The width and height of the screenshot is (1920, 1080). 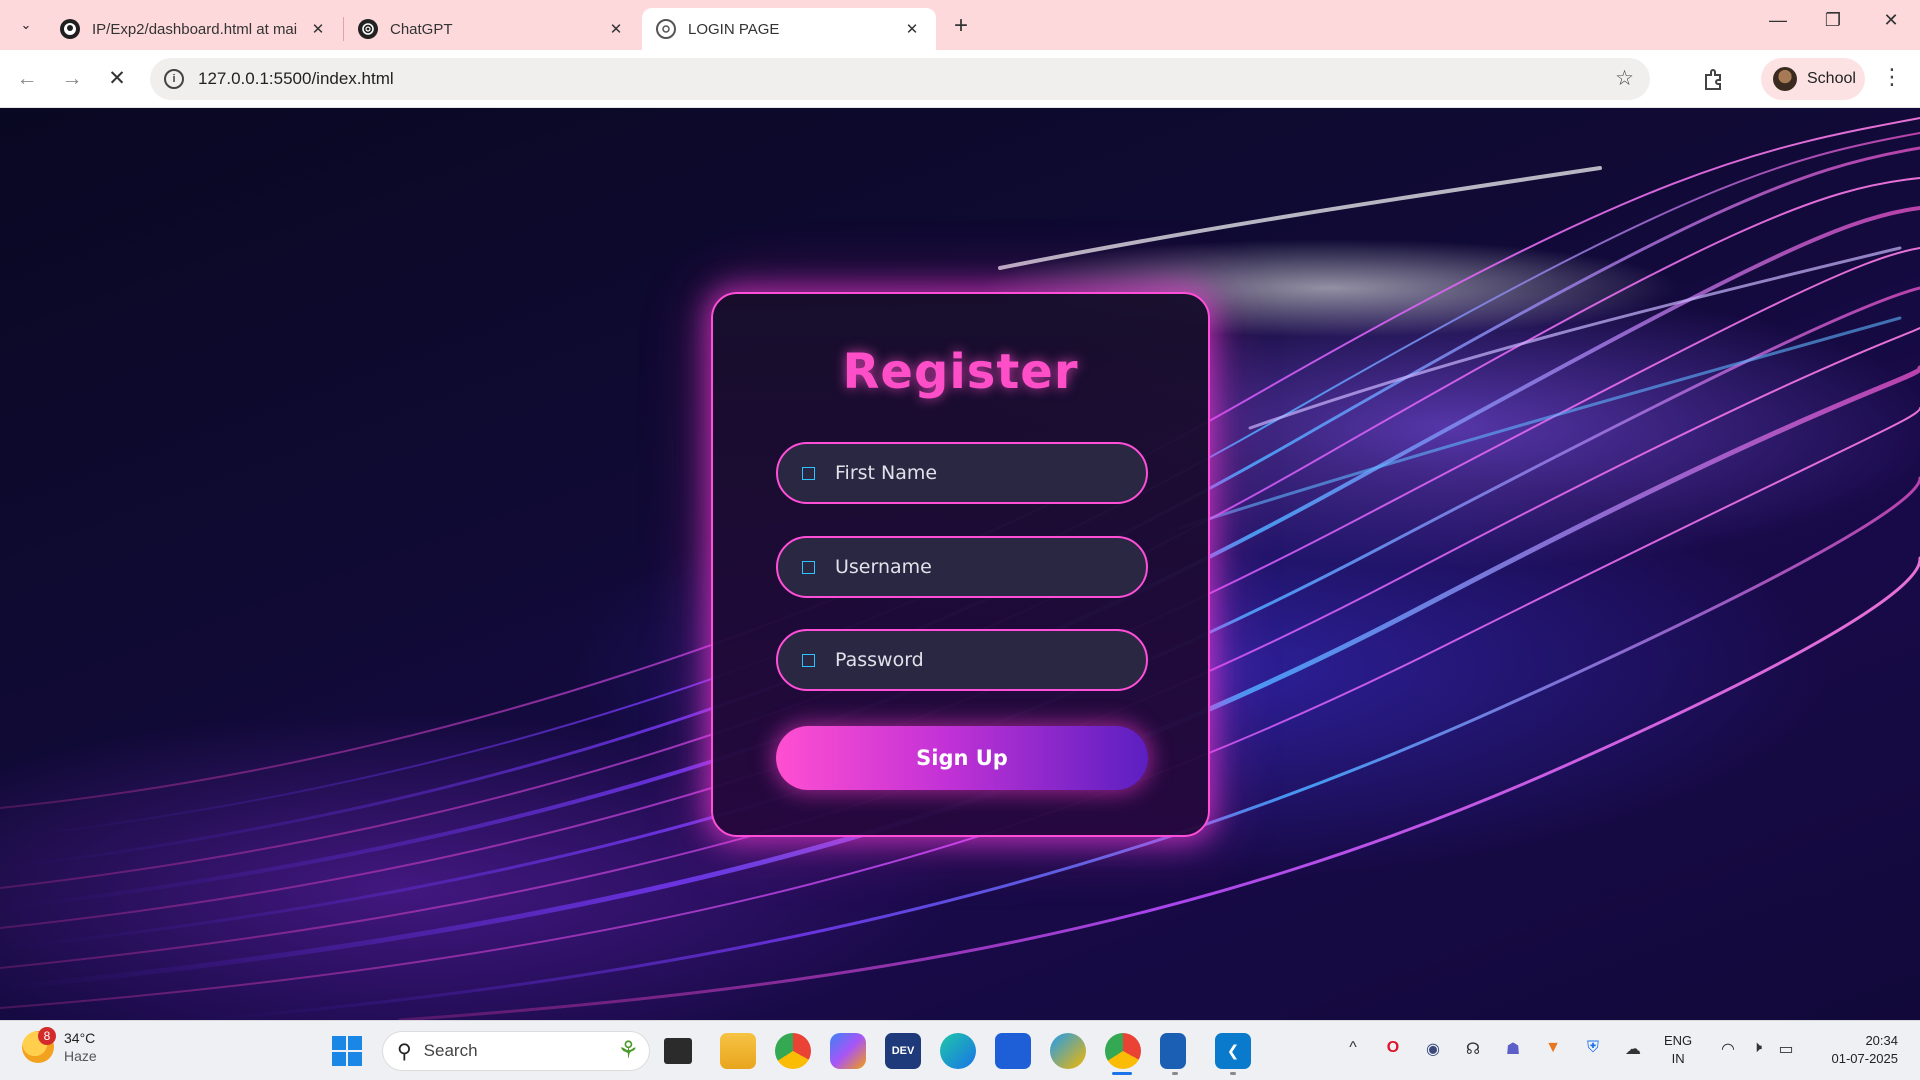 I want to click on tab-title: LOGIN PAGE, so click(x=734, y=29).